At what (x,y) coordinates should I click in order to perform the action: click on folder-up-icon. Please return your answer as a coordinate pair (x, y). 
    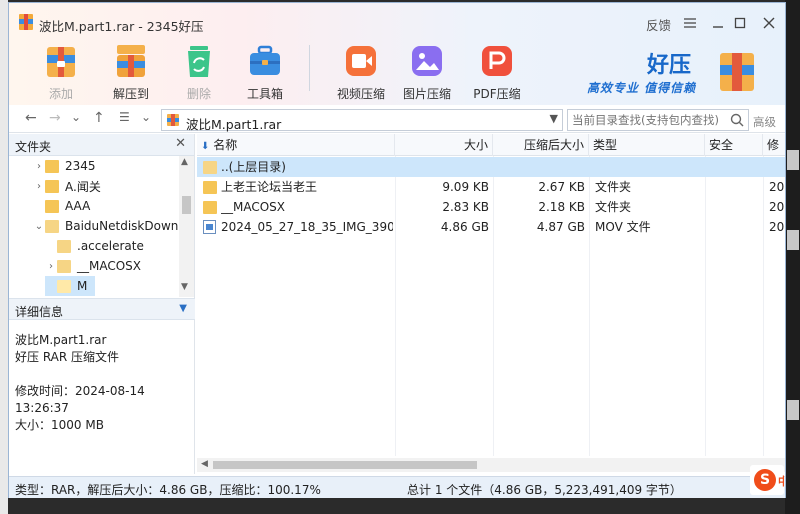
    Looking at the image, I should click on (210, 167).